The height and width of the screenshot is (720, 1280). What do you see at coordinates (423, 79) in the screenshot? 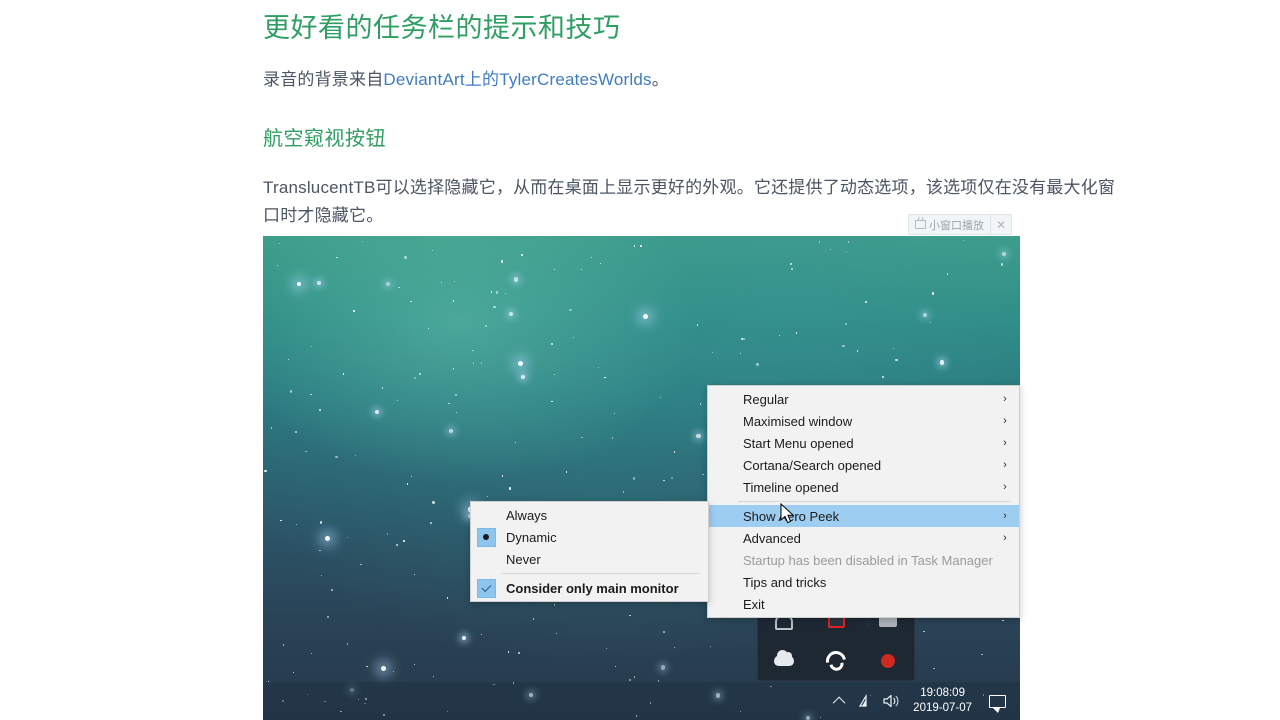
I see `link-deviantart: DeviantArt` at bounding box center [423, 79].